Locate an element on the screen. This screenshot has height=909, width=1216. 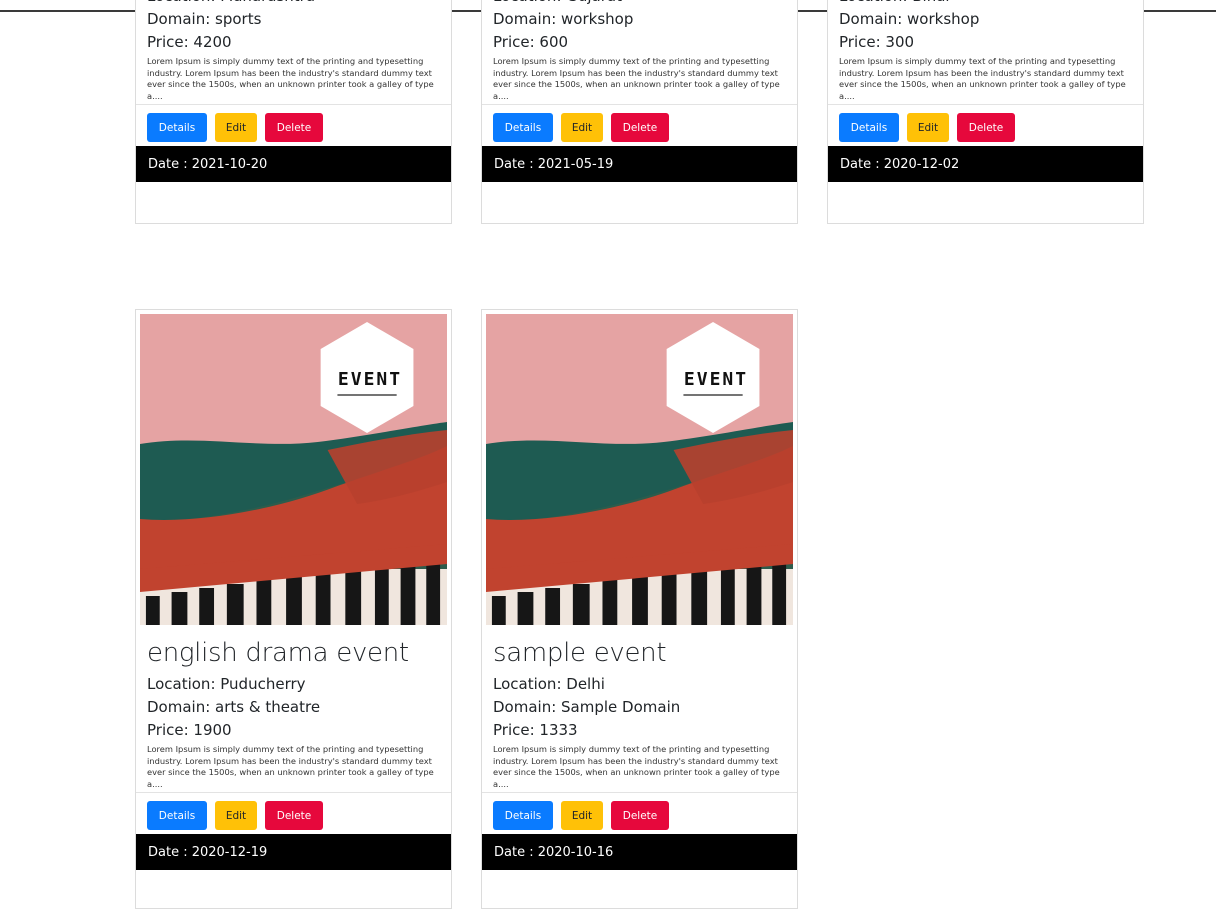
event-location: Location: Maharashtra is located at coordinates (293, 4).